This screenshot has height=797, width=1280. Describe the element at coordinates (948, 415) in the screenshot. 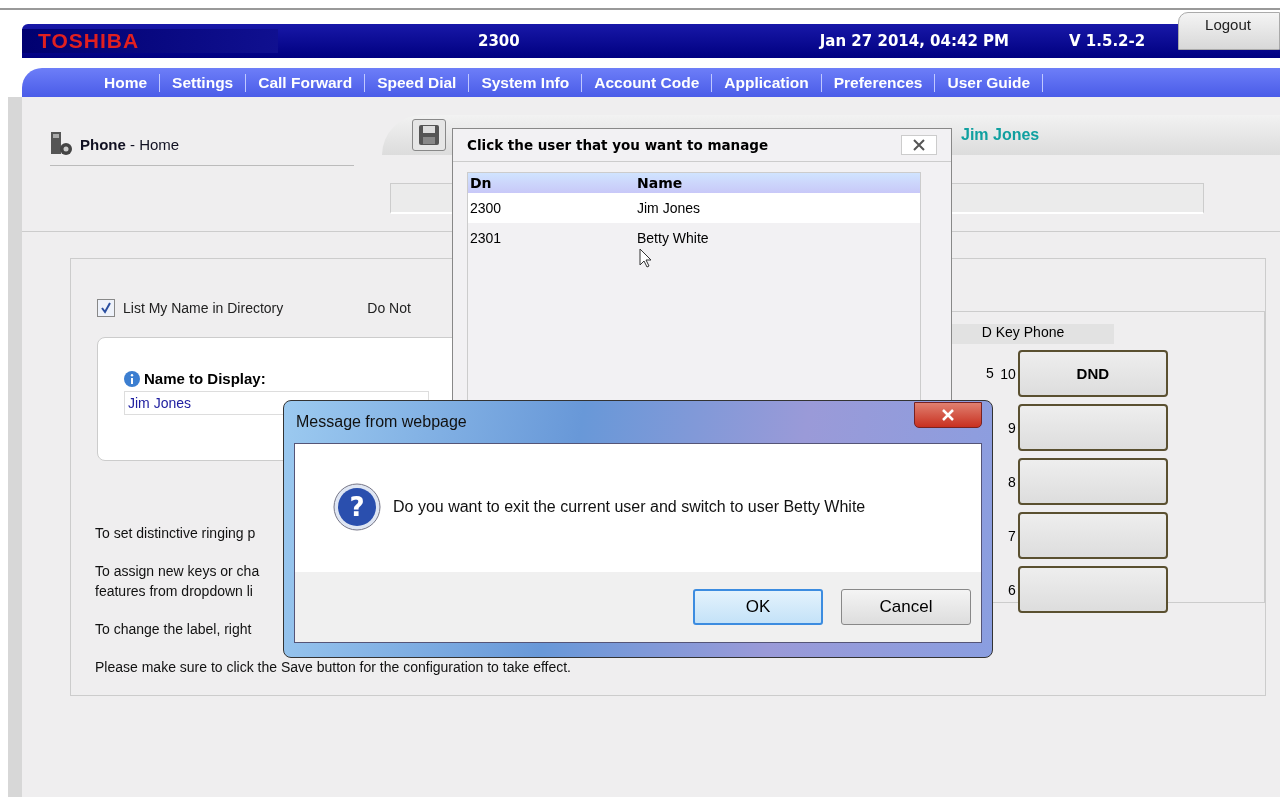

I see `close-icon` at that location.